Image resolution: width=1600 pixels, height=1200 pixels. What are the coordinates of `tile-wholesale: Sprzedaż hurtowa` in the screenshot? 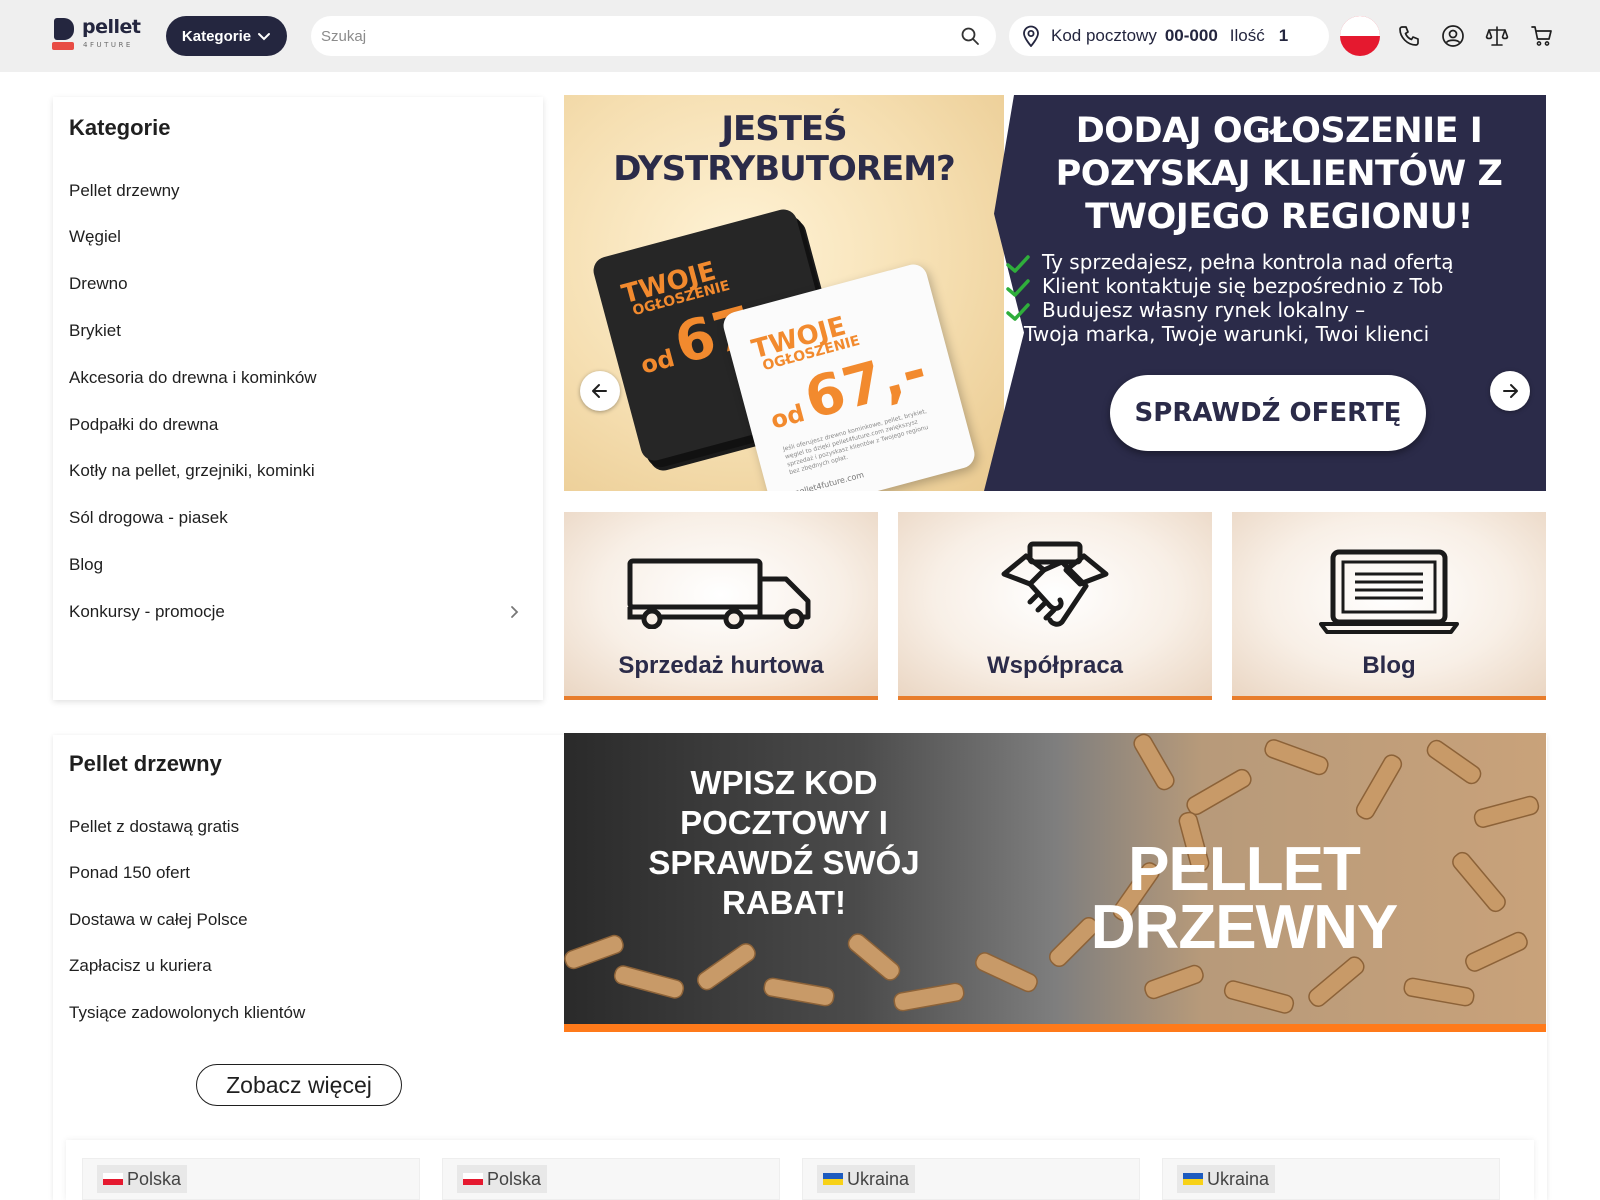 It's located at (721, 606).